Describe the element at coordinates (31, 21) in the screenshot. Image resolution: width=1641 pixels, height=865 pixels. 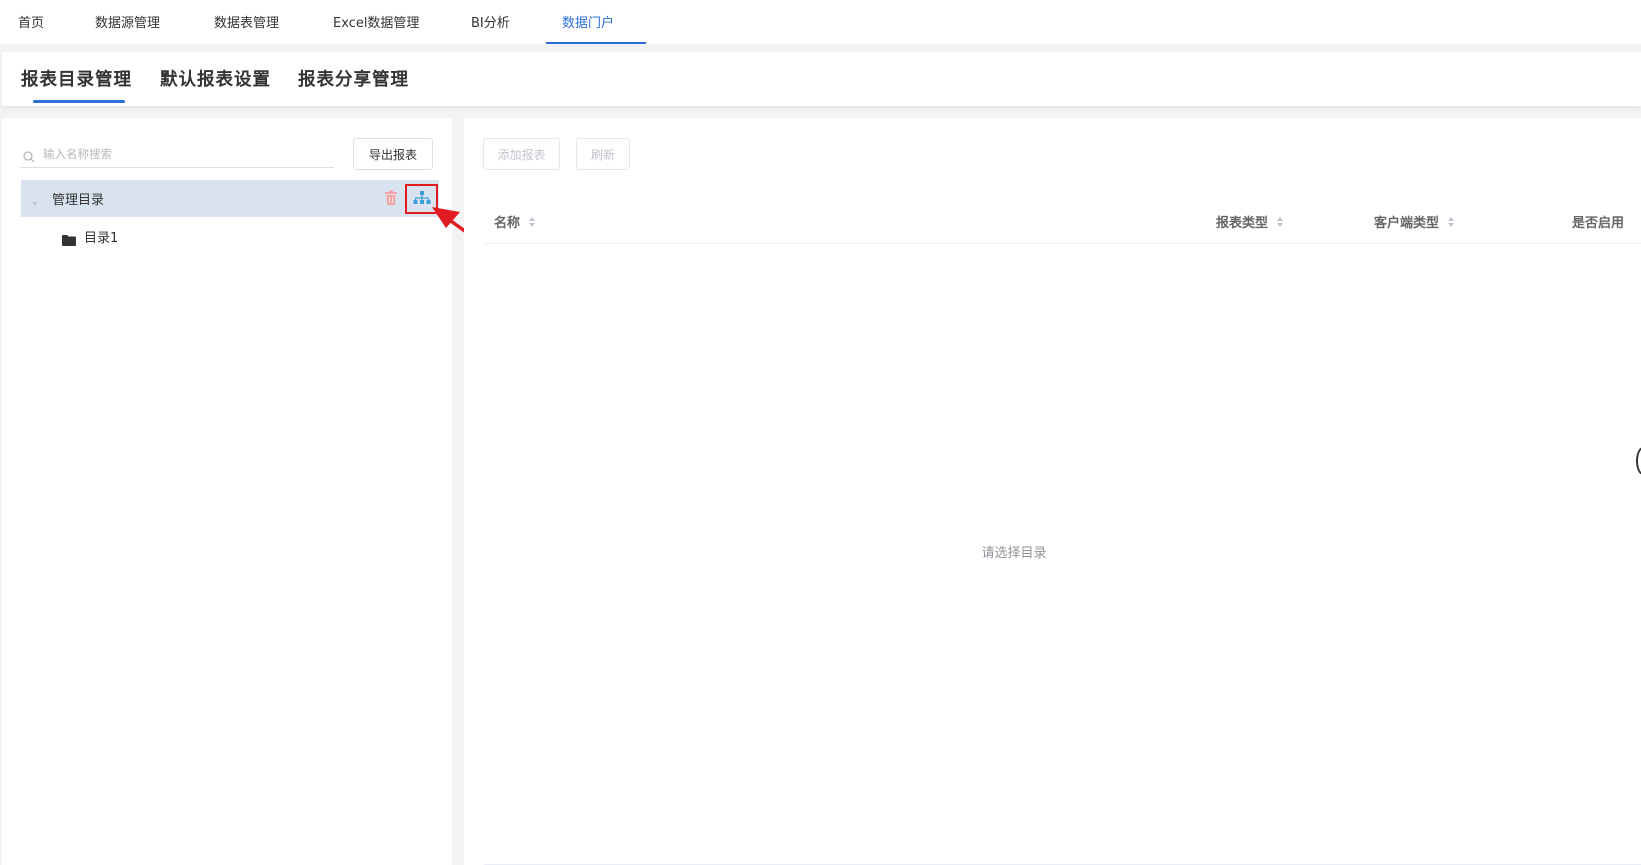
I see `nav-item-home: 首页` at that location.